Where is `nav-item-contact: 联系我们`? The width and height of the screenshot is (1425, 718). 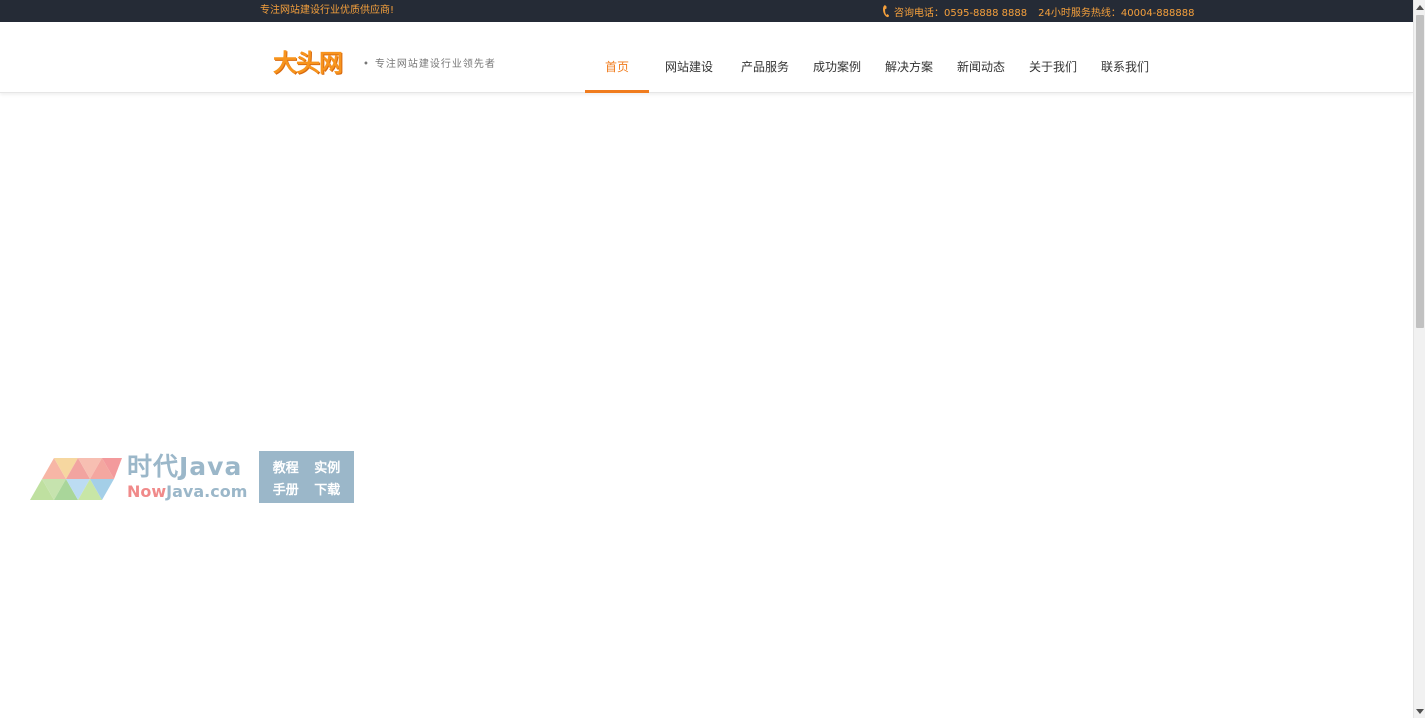
nav-item-contact: 联系我们 is located at coordinates (1125, 57).